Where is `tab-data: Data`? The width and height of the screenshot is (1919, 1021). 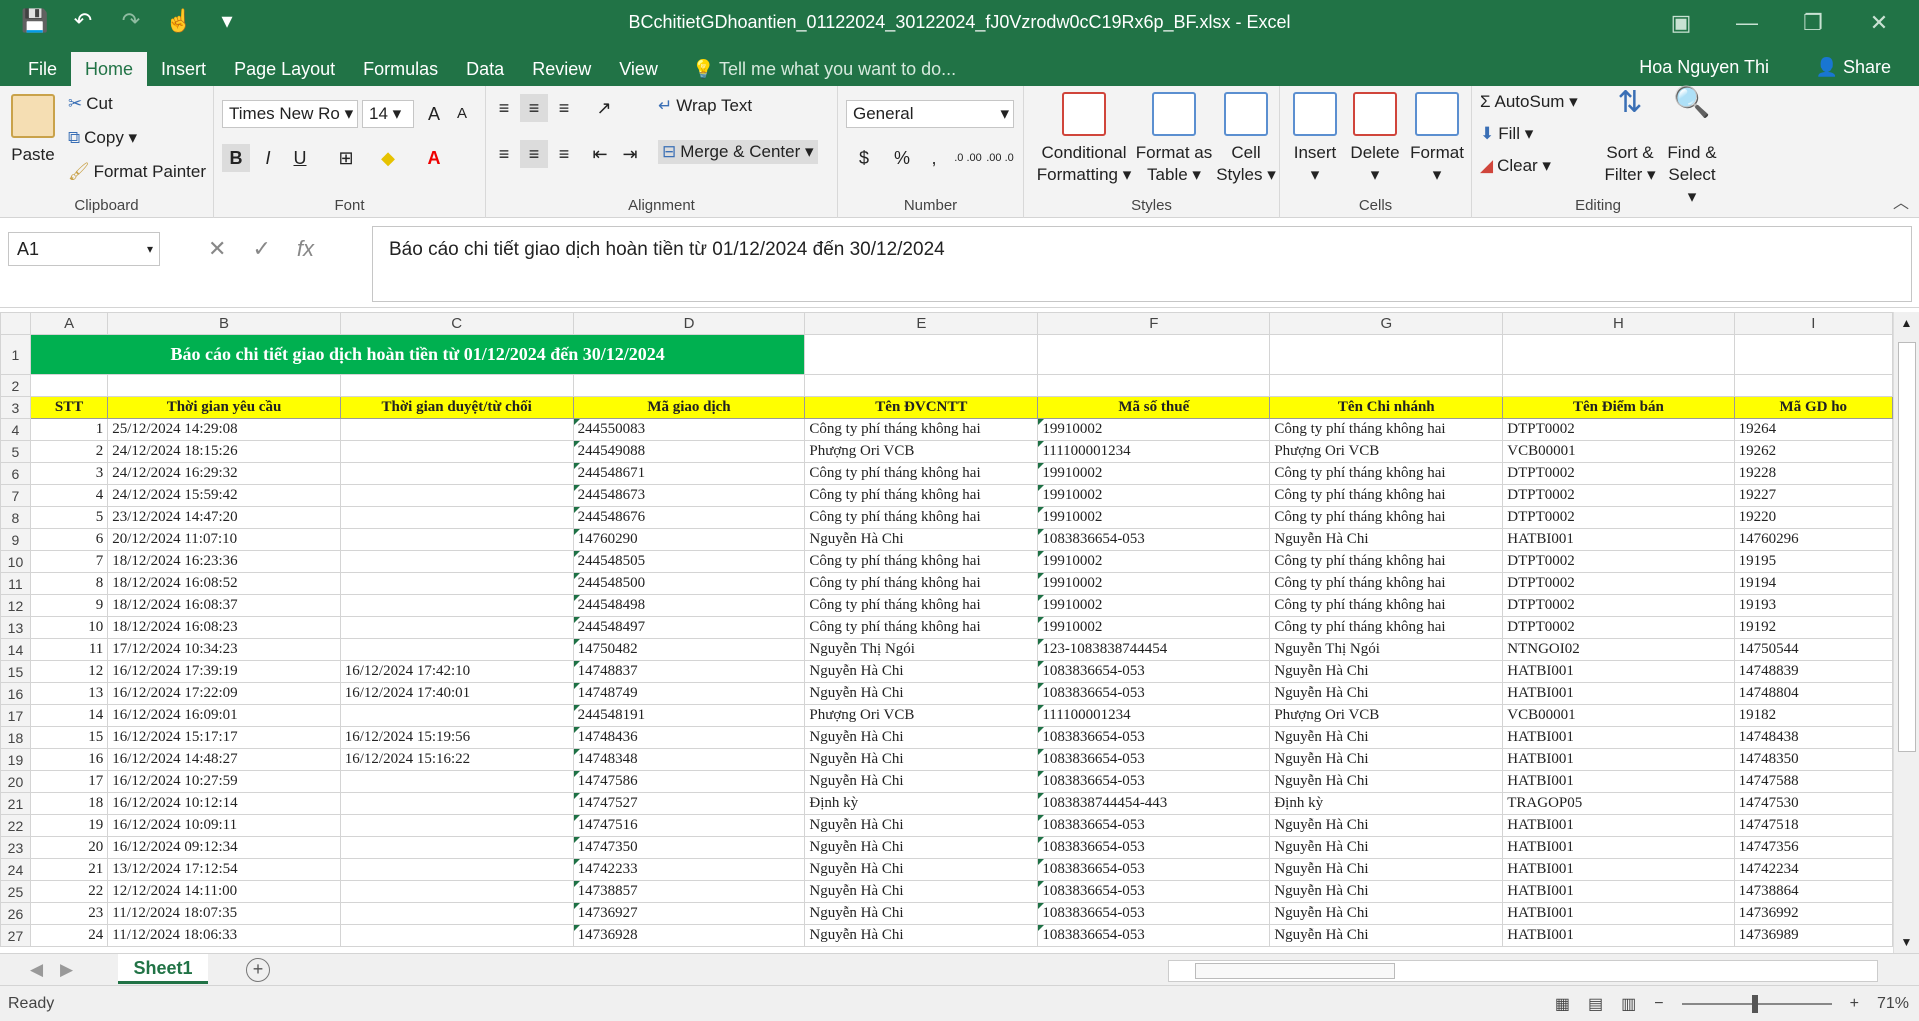 tab-data: Data is located at coordinates (485, 69).